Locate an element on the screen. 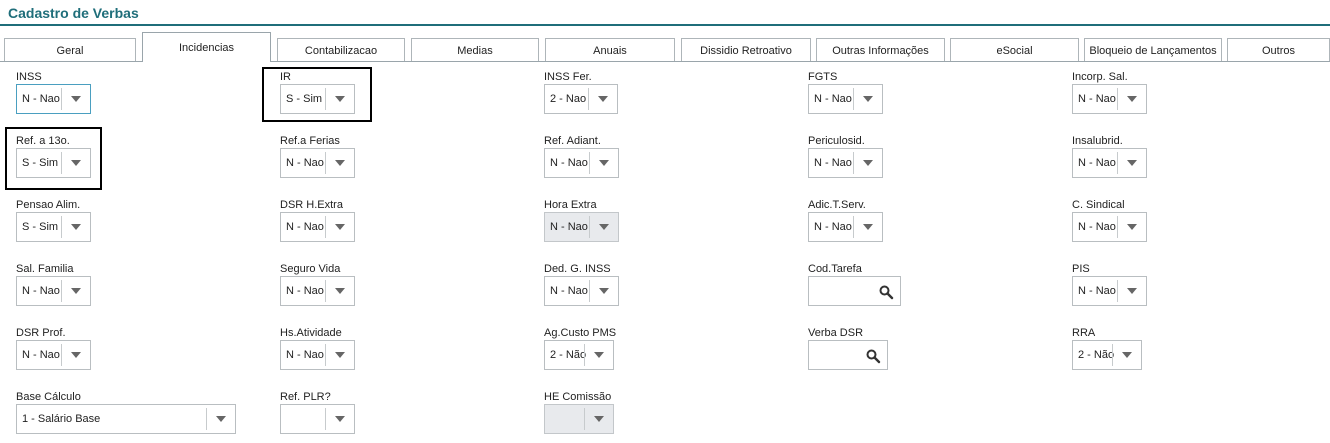  pensao-alim-select: S - Sim is located at coordinates (53, 227).